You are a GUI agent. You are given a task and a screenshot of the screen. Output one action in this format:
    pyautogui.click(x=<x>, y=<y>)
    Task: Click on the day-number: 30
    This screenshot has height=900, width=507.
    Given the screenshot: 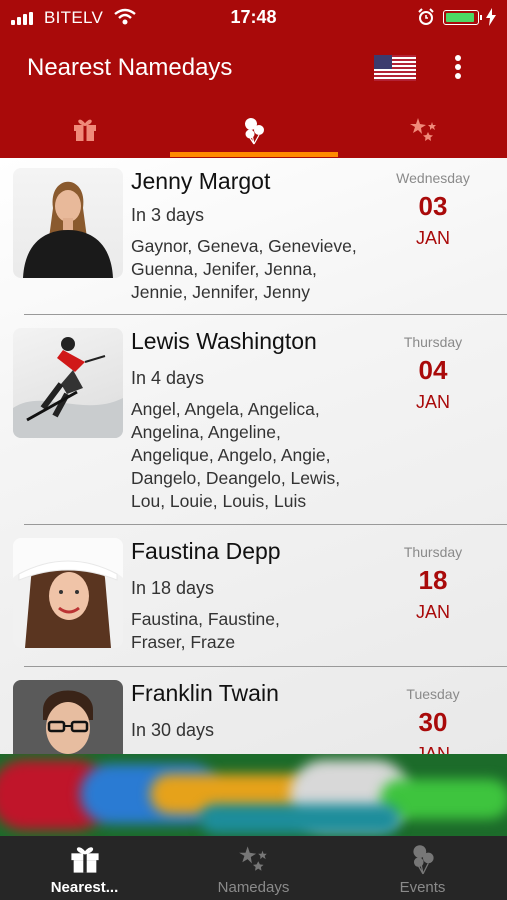 What is the action you would take?
    pyautogui.click(x=433, y=722)
    